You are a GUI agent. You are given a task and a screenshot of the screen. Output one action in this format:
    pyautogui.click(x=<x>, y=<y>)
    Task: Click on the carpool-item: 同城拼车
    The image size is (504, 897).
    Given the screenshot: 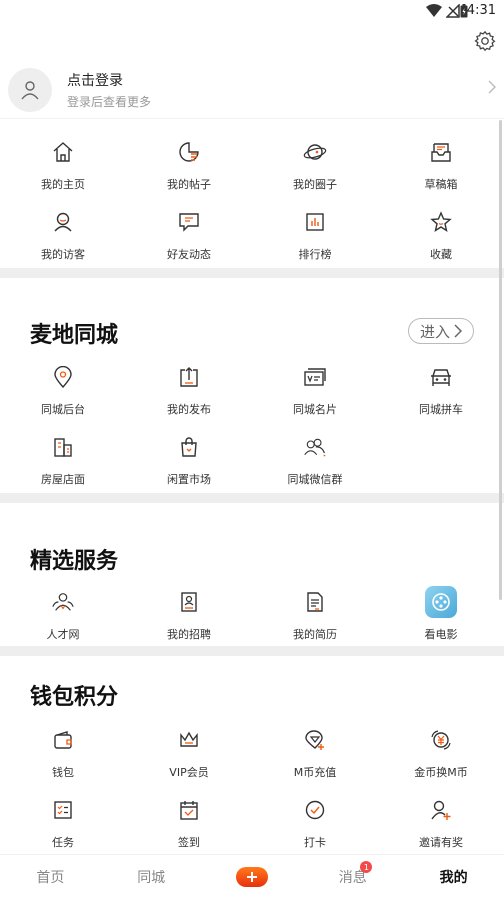 What is the action you would take?
    pyautogui.click(x=441, y=392)
    